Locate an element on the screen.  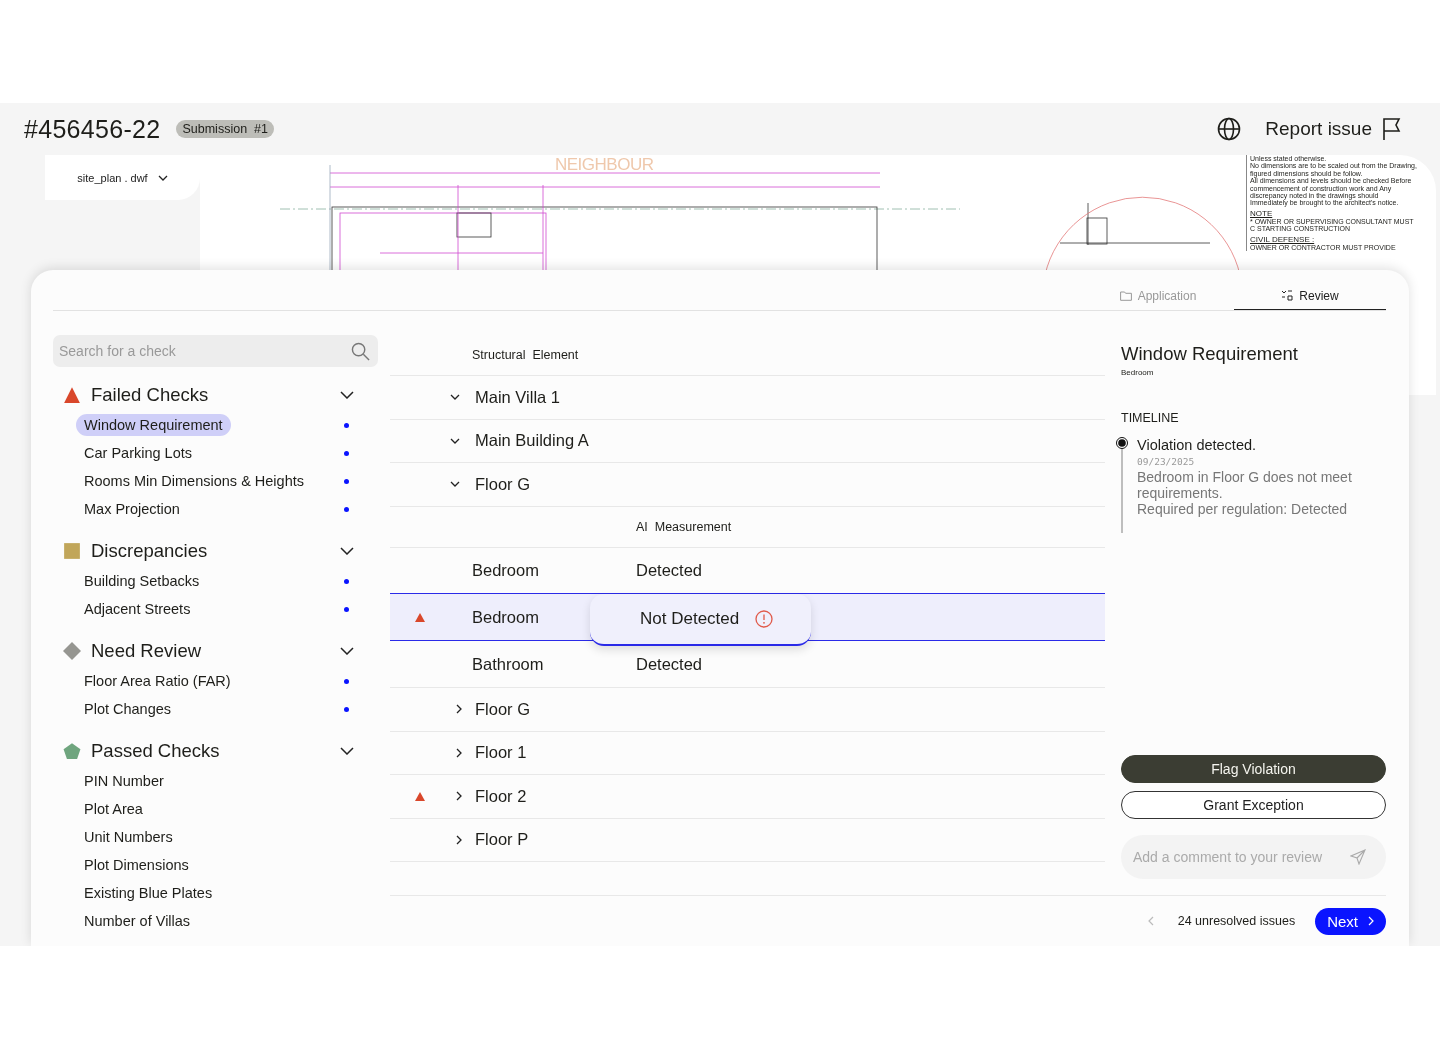
review-icon is located at coordinates (1287, 295).